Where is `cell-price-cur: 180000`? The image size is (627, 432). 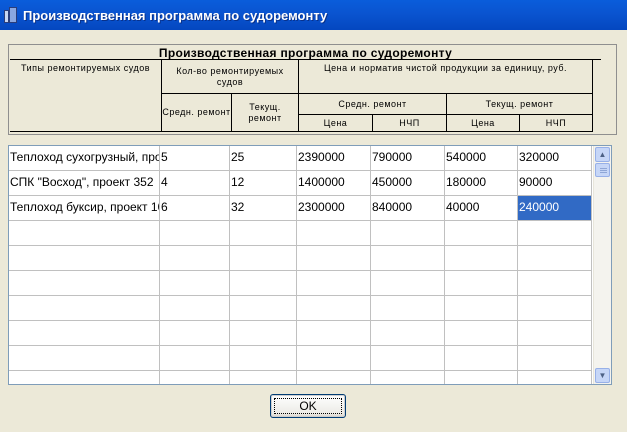
cell-price-cur: 180000 is located at coordinates (481, 183).